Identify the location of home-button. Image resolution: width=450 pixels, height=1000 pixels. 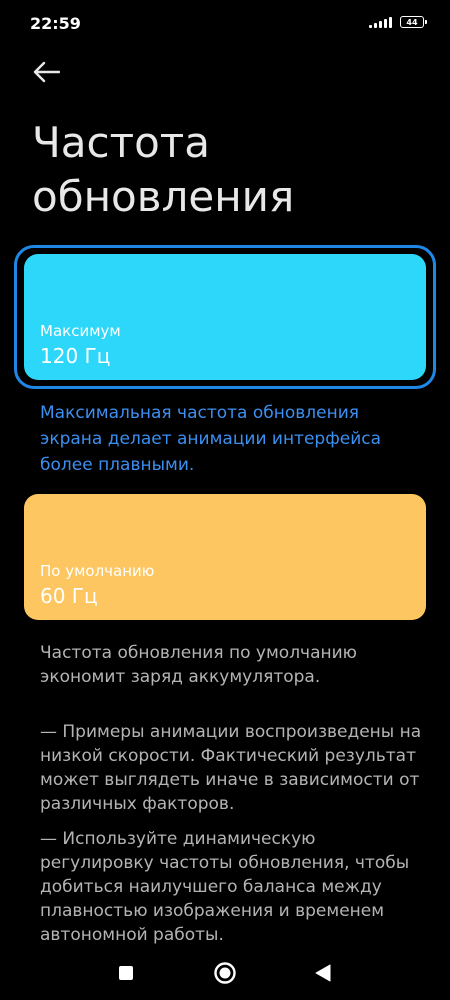
(225, 973).